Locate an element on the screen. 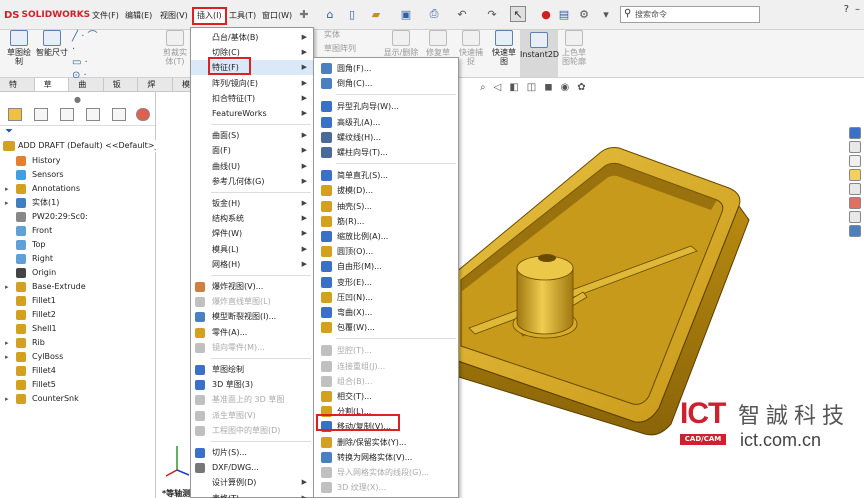  home-pane-icon is located at coordinates (855, 147).